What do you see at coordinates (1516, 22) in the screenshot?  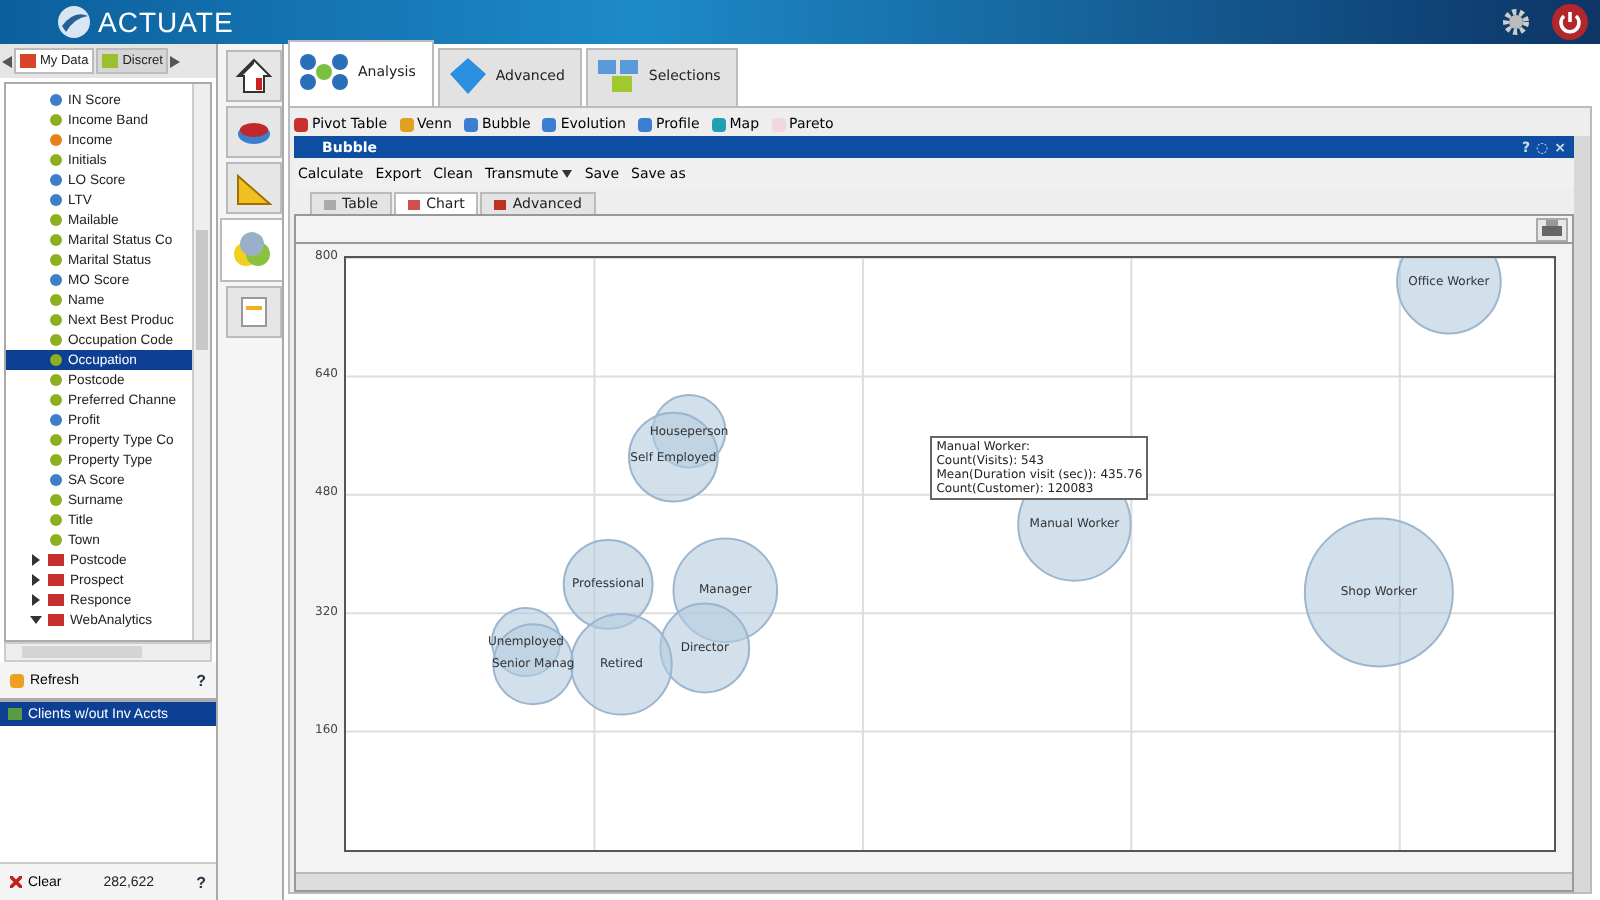 I see `settings-icon` at bounding box center [1516, 22].